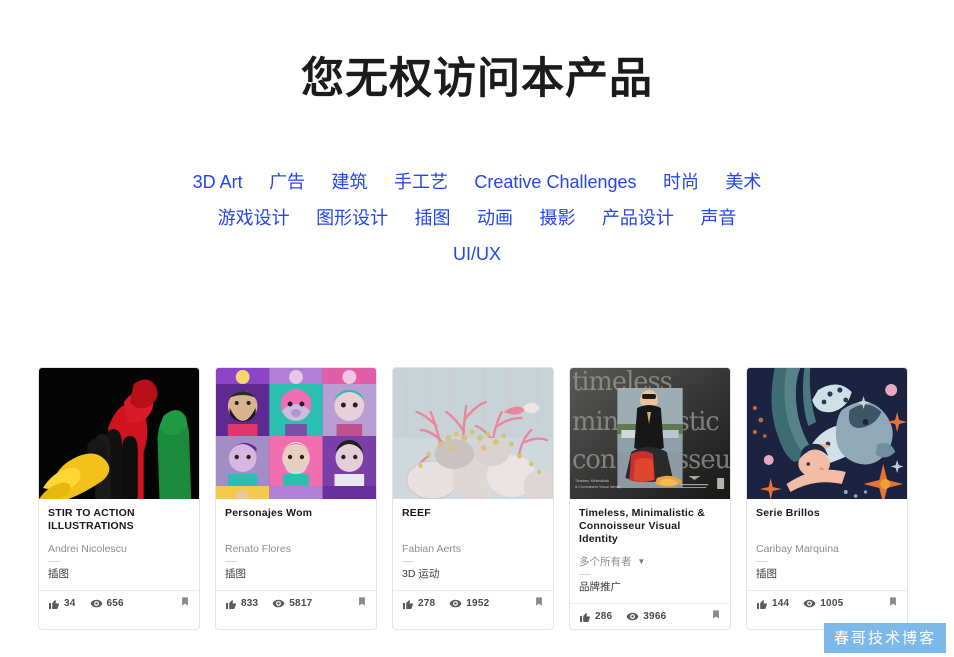 The image size is (954, 657). I want to click on project-owner: Renato Flores, so click(296, 549).